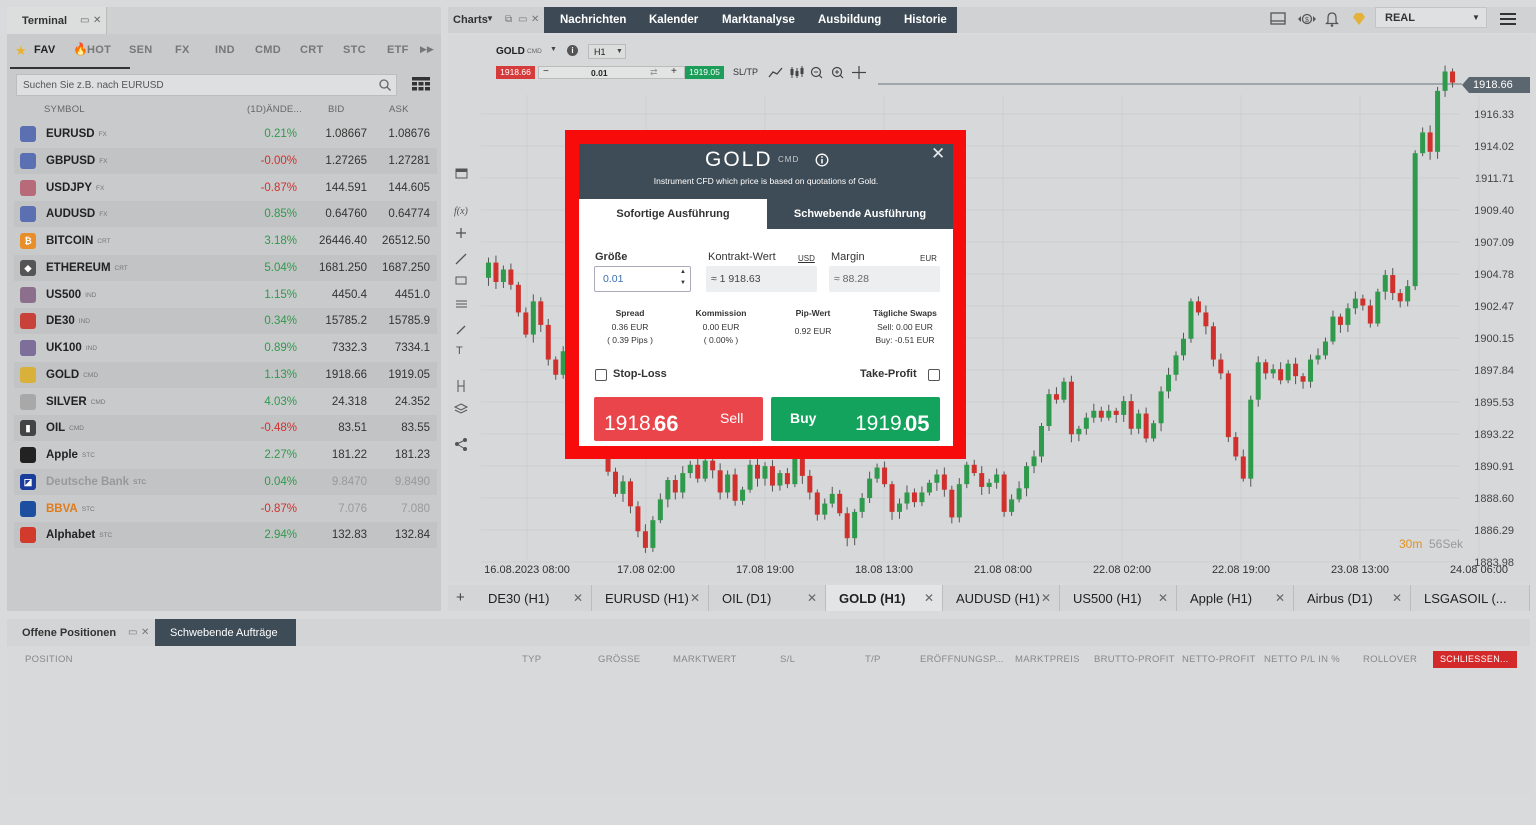  What do you see at coordinates (409, 188) in the screenshot?
I see `instrument-ask: 144.605` at bounding box center [409, 188].